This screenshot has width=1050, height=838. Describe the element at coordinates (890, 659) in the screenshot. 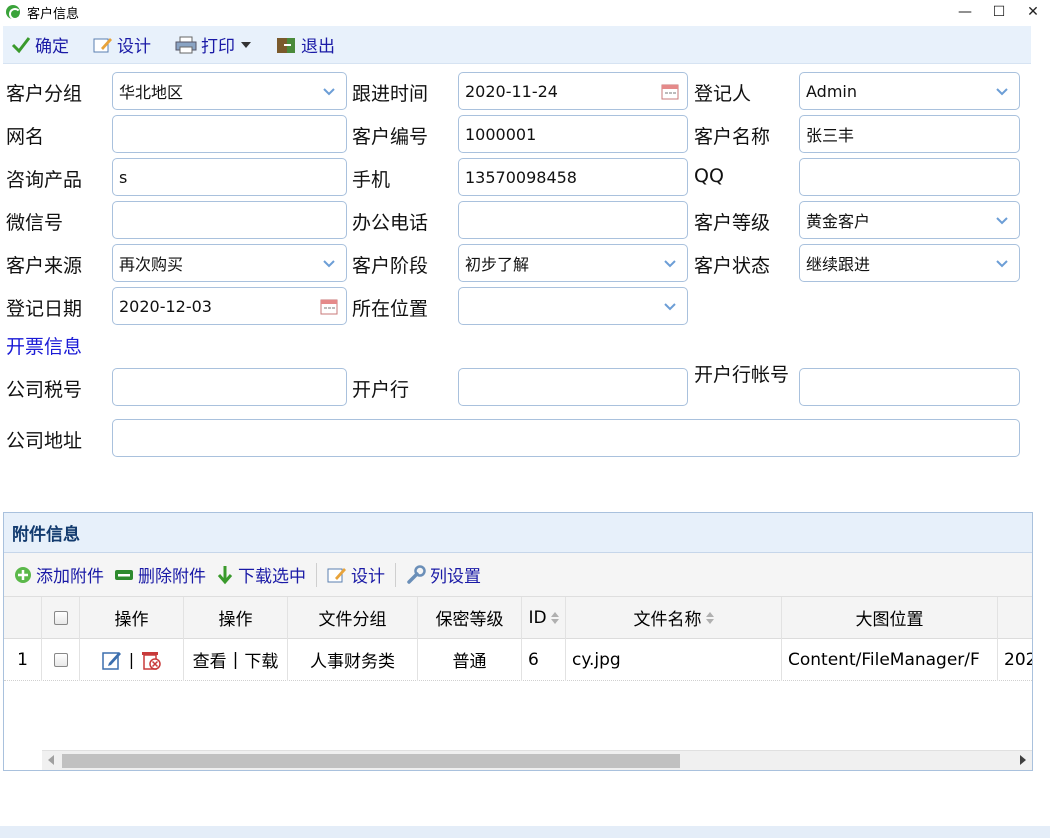

I see `image-path-cell: Content/FileManager/F` at that location.